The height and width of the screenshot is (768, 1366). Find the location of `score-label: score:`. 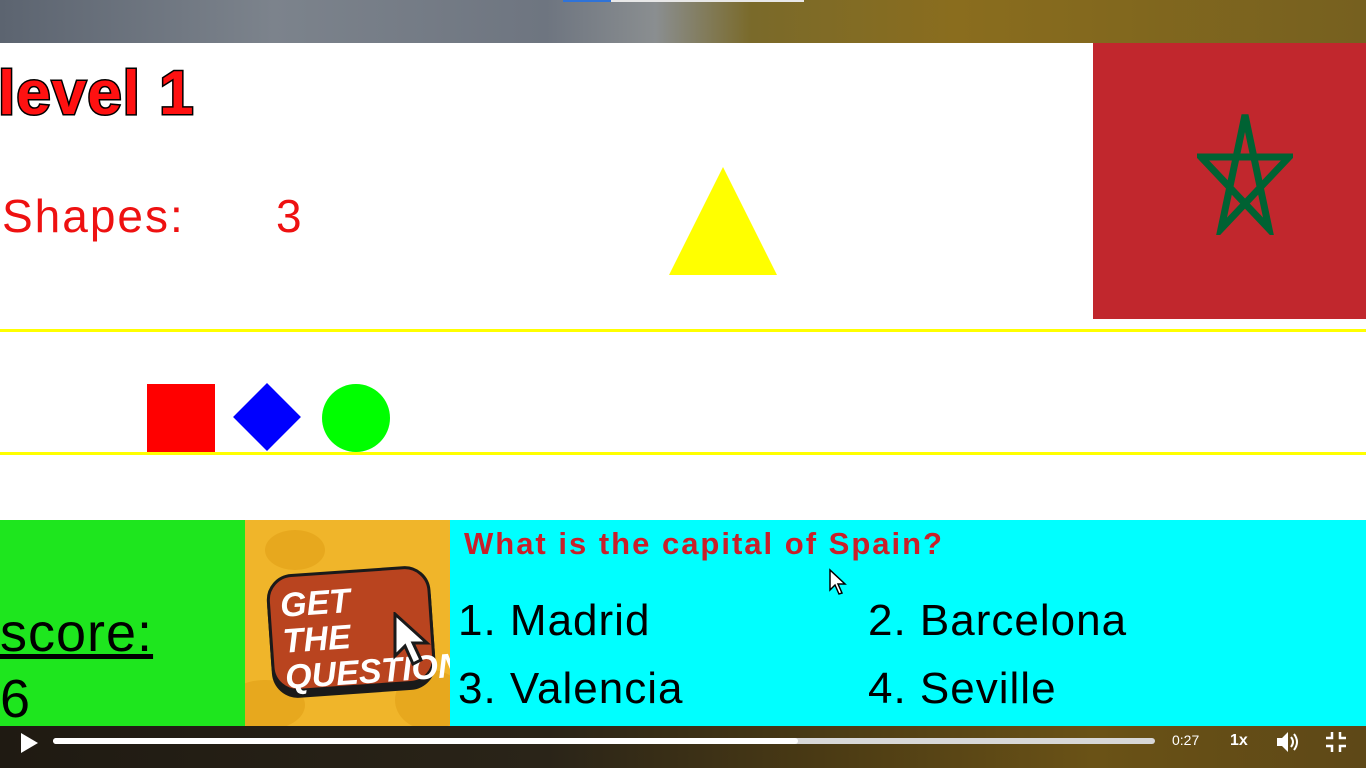

score-label: score: is located at coordinates (77, 633).